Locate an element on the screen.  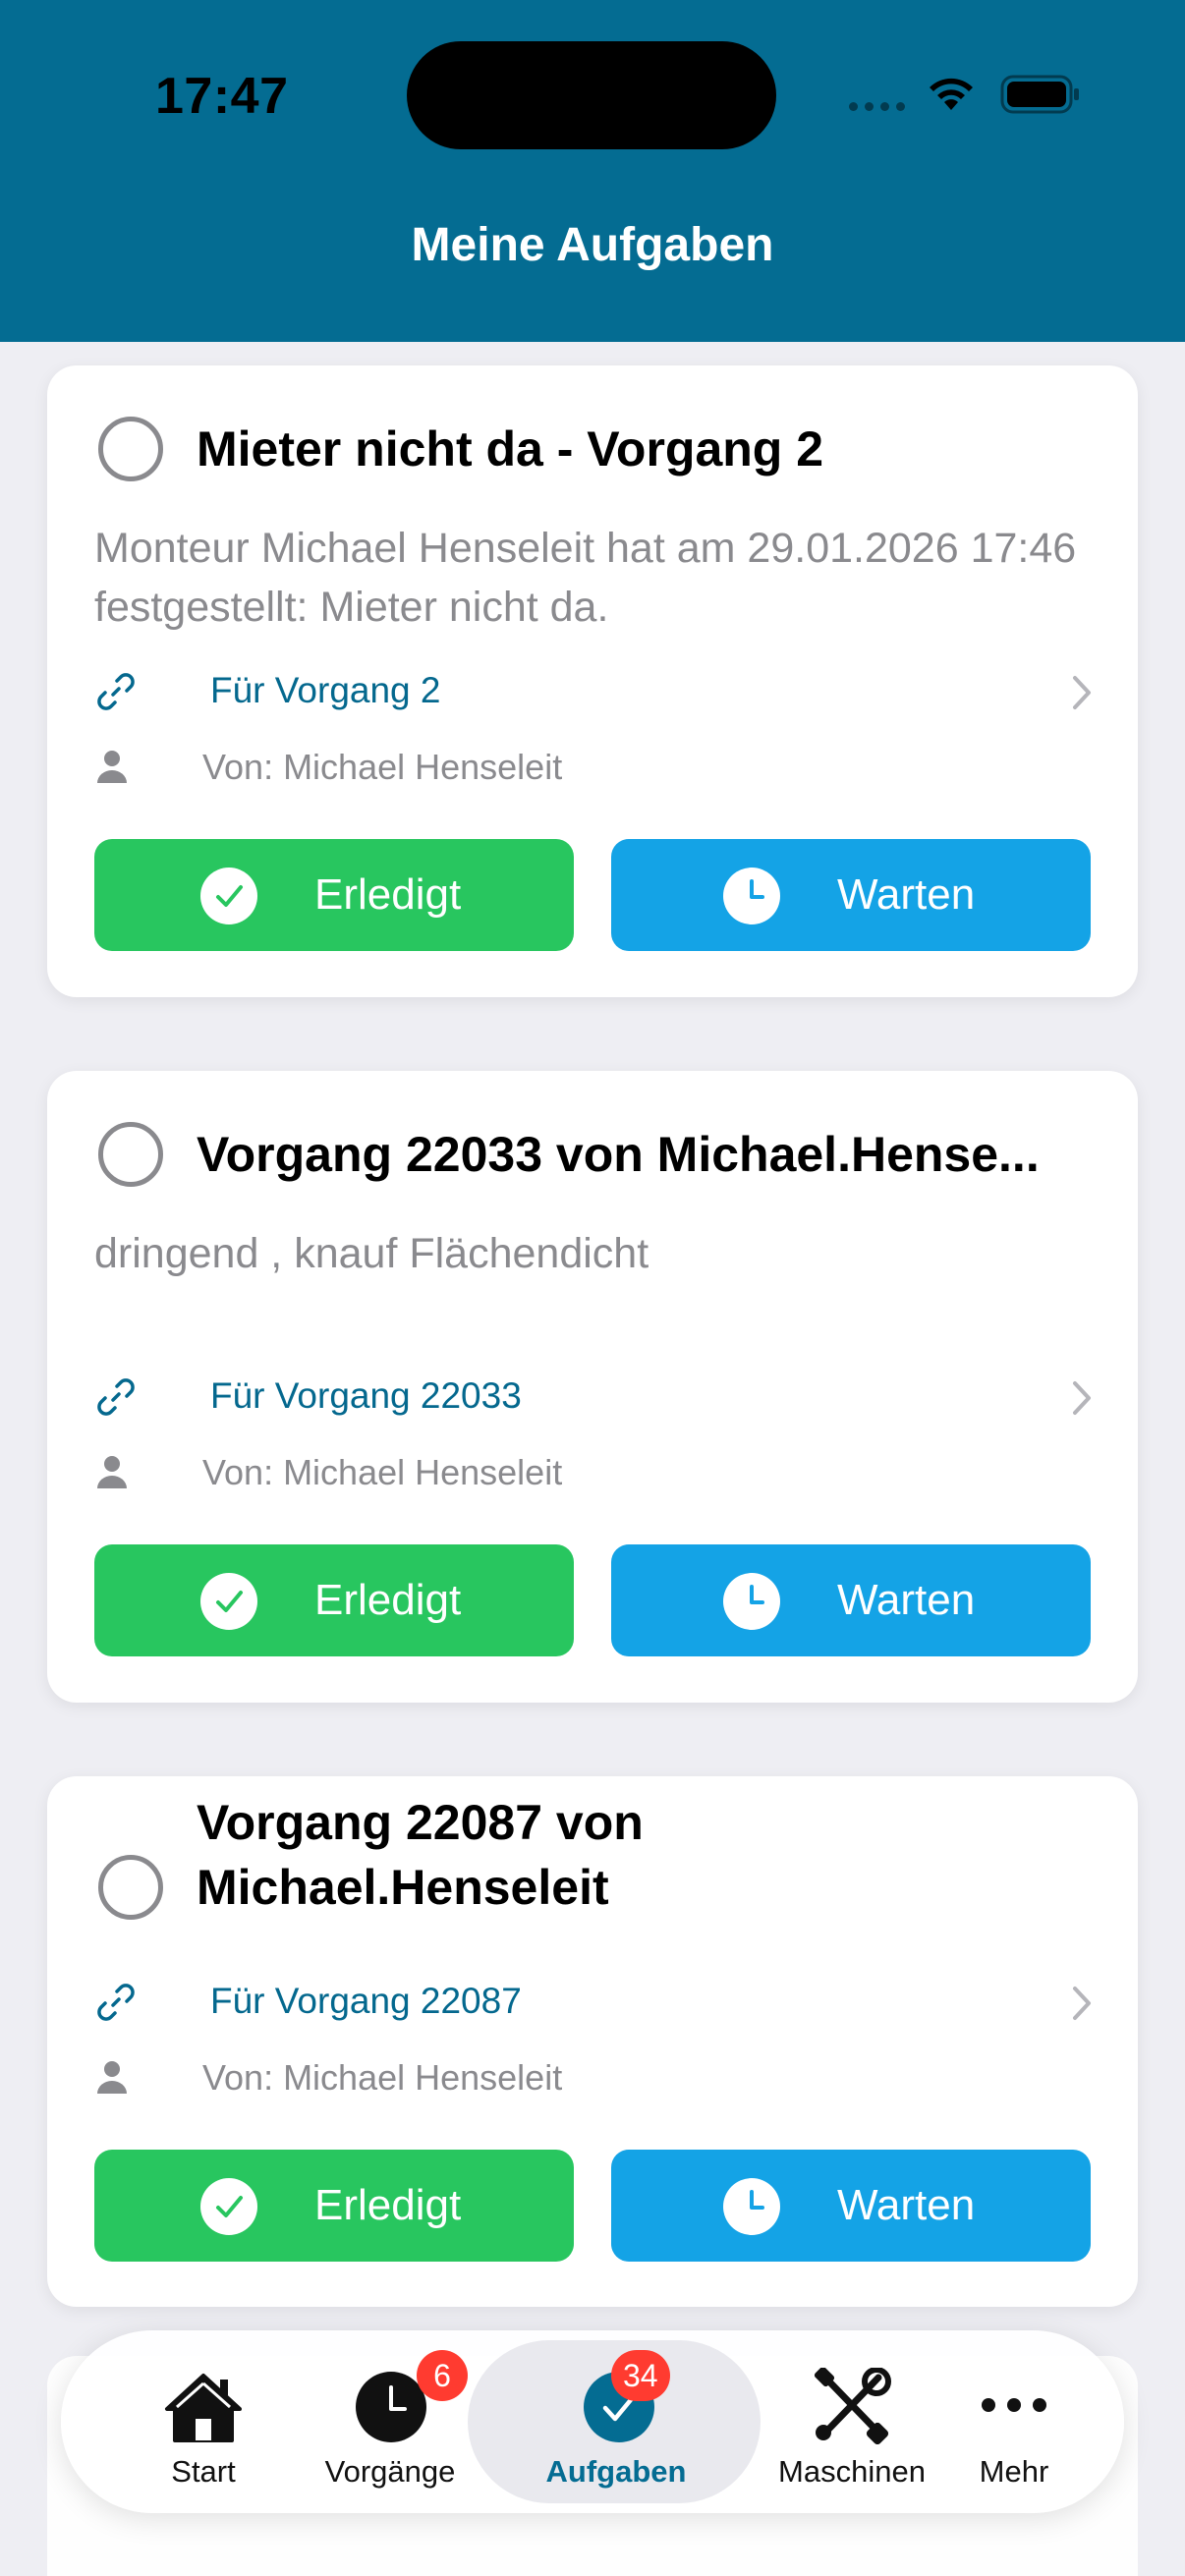
tab-start: Start is located at coordinates (204, 2421).